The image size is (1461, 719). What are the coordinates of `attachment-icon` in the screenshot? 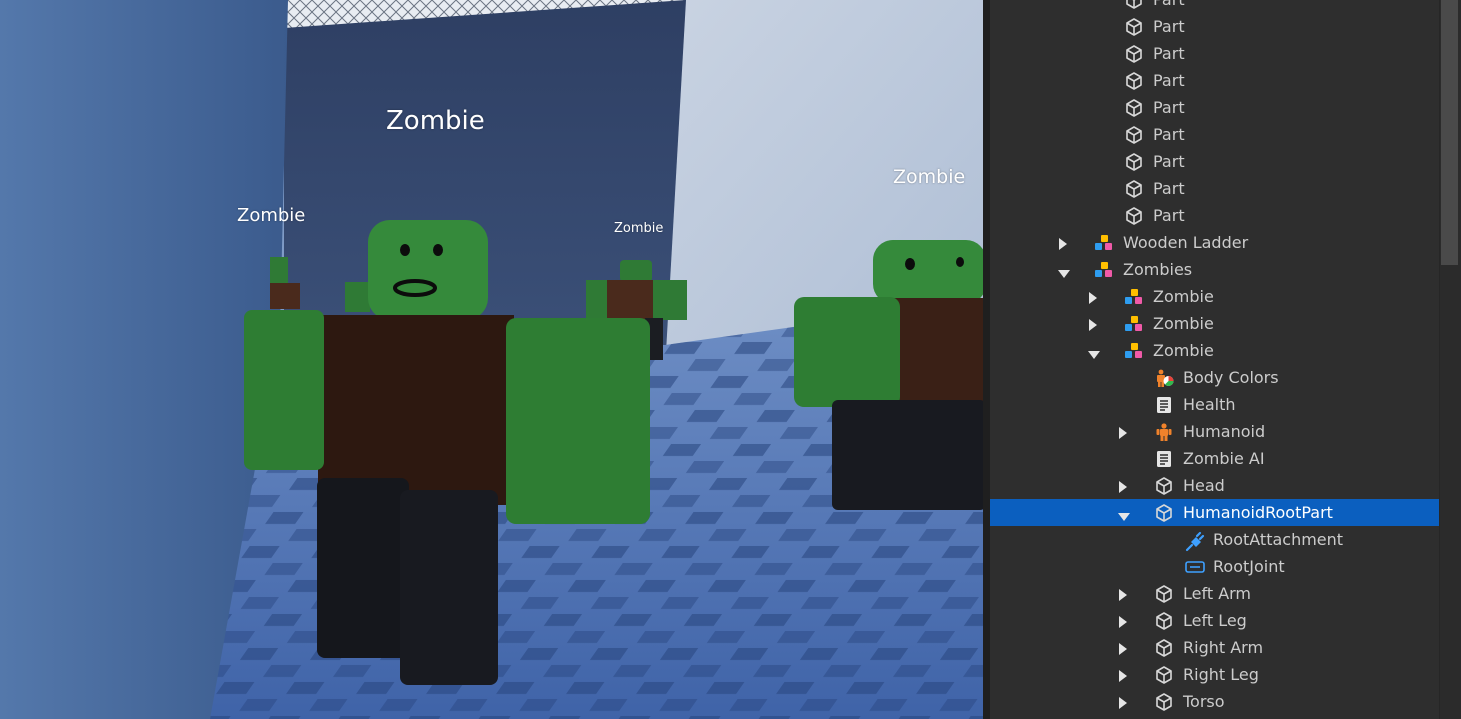 It's located at (1194, 541).